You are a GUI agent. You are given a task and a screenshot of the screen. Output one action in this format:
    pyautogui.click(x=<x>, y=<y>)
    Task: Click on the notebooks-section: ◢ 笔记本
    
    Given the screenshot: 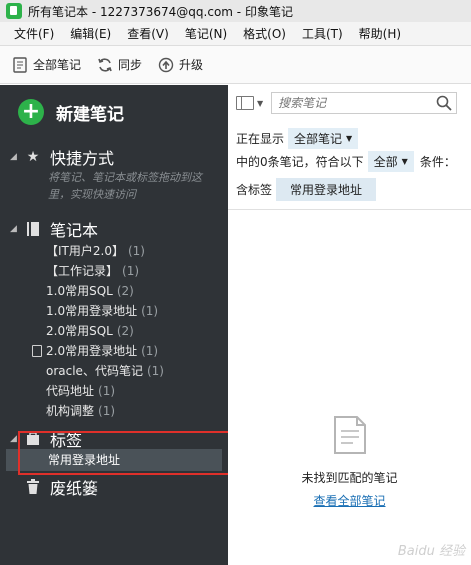 What is the action you would take?
    pyautogui.click(x=54, y=229)
    